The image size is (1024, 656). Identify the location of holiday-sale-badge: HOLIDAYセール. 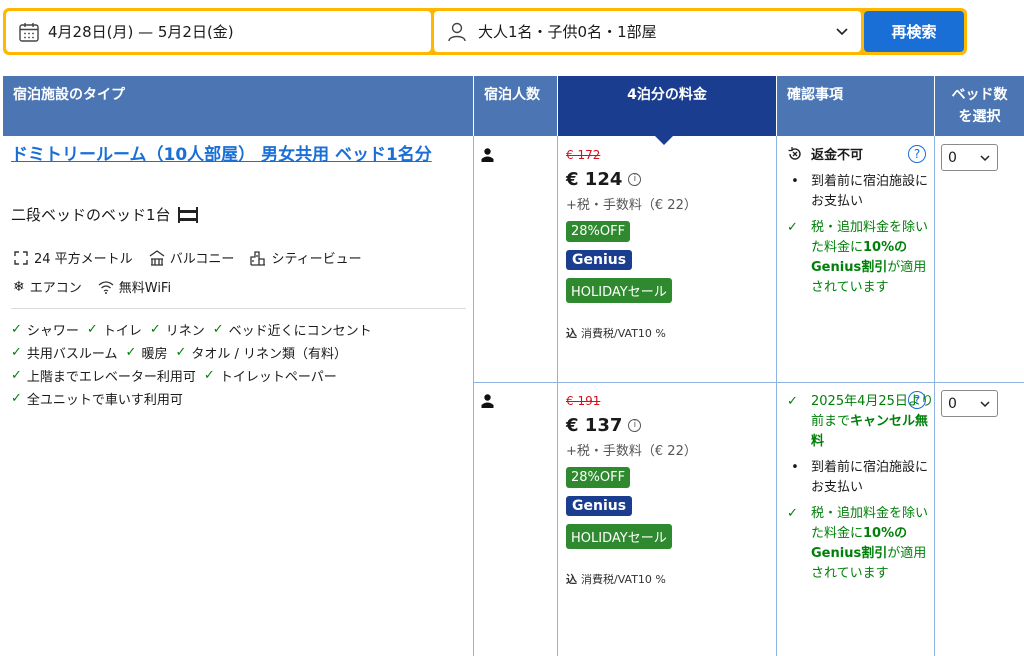
(619, 290).